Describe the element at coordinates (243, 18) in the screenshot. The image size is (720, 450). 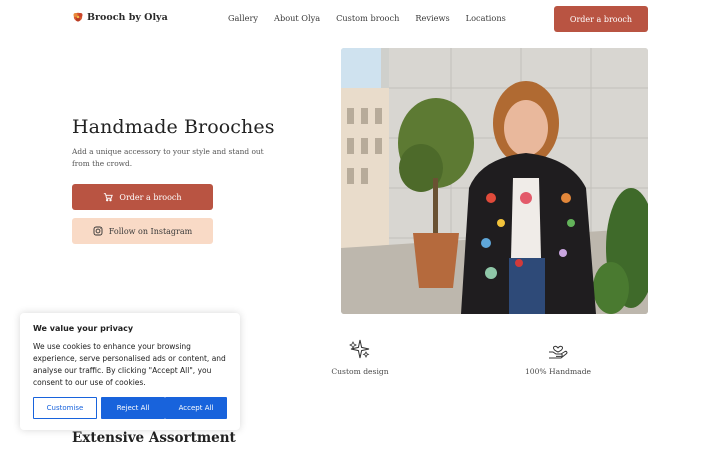
I see `nav-item-gallery: Gallery` at that location.